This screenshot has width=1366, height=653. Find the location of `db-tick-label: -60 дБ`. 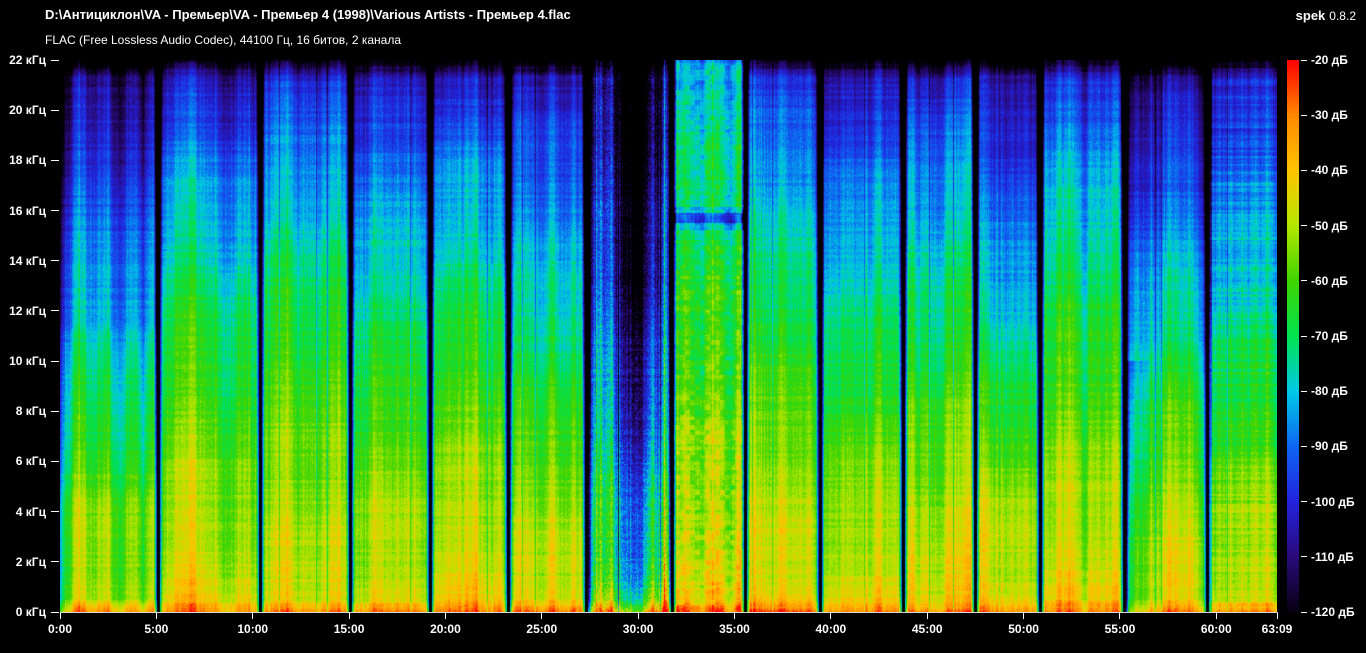

db-tick-label: -60 дБ is located at coordinates (1329, 280).